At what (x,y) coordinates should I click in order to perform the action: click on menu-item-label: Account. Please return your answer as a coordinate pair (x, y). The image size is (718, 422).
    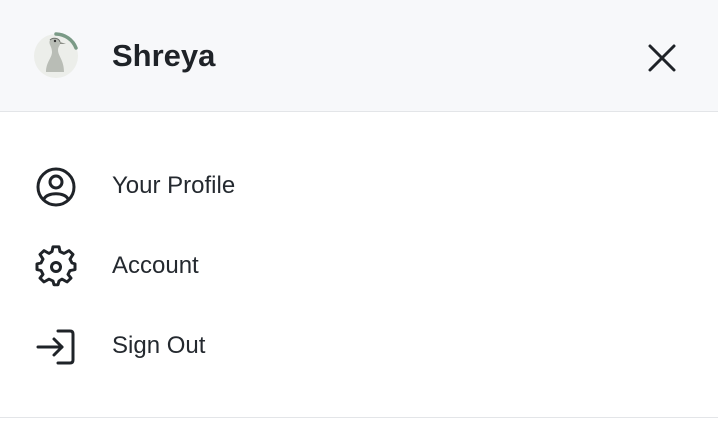
    Looking at the image, I should click on (155, 265).